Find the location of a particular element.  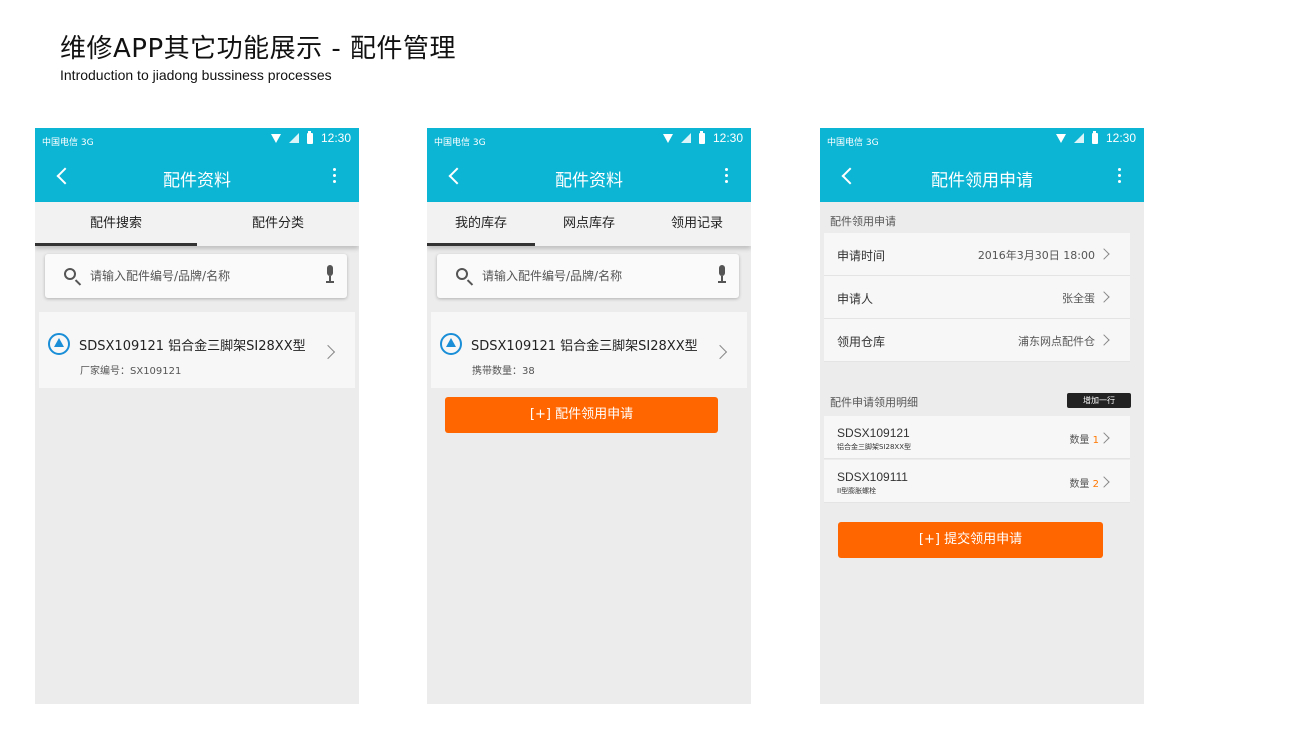

app-bar: 配件领用申请 is located at coordinates (982, 177).